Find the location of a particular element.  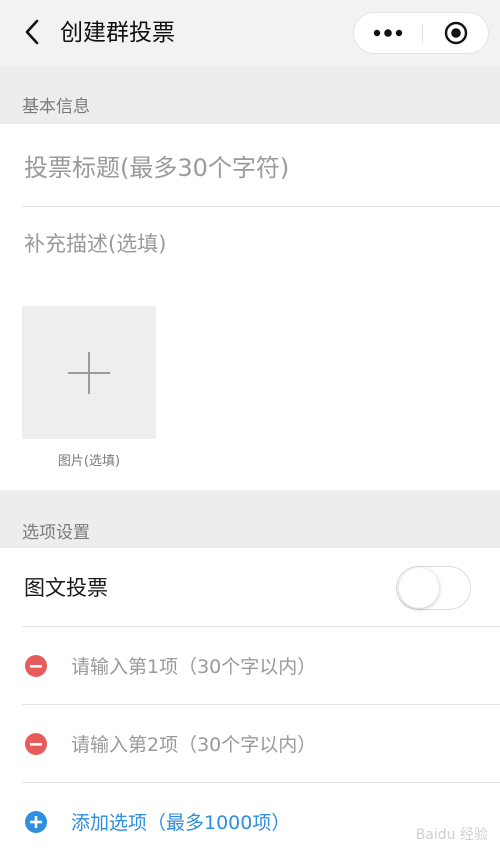

option-row-1: 请输入第1项（30个字以内） is located at coordinates (250, 666).